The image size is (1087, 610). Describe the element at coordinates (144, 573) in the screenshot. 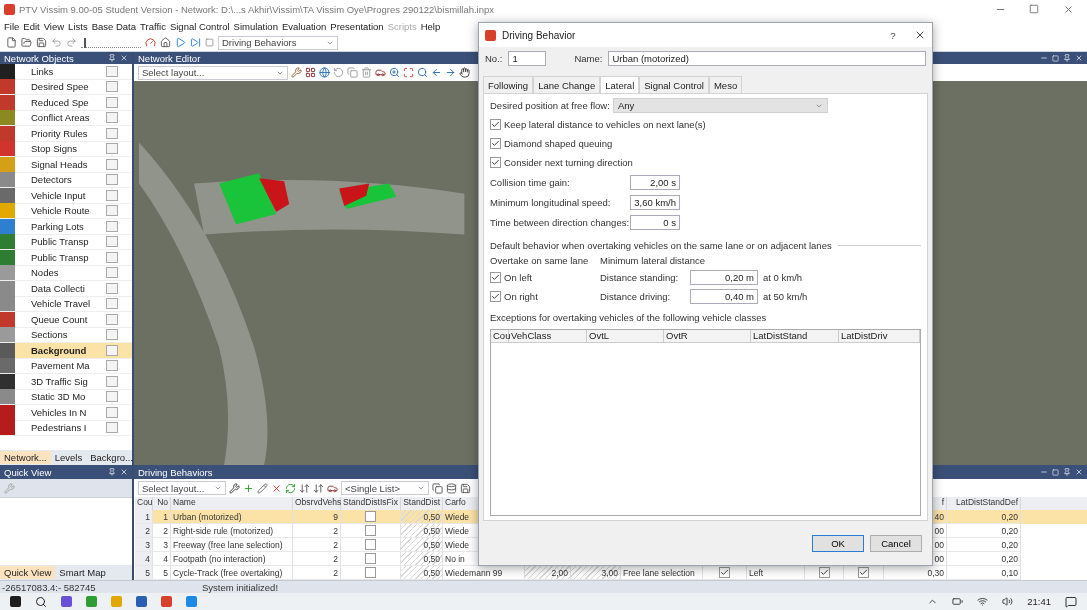

I see `table-cell: 5` at that location.